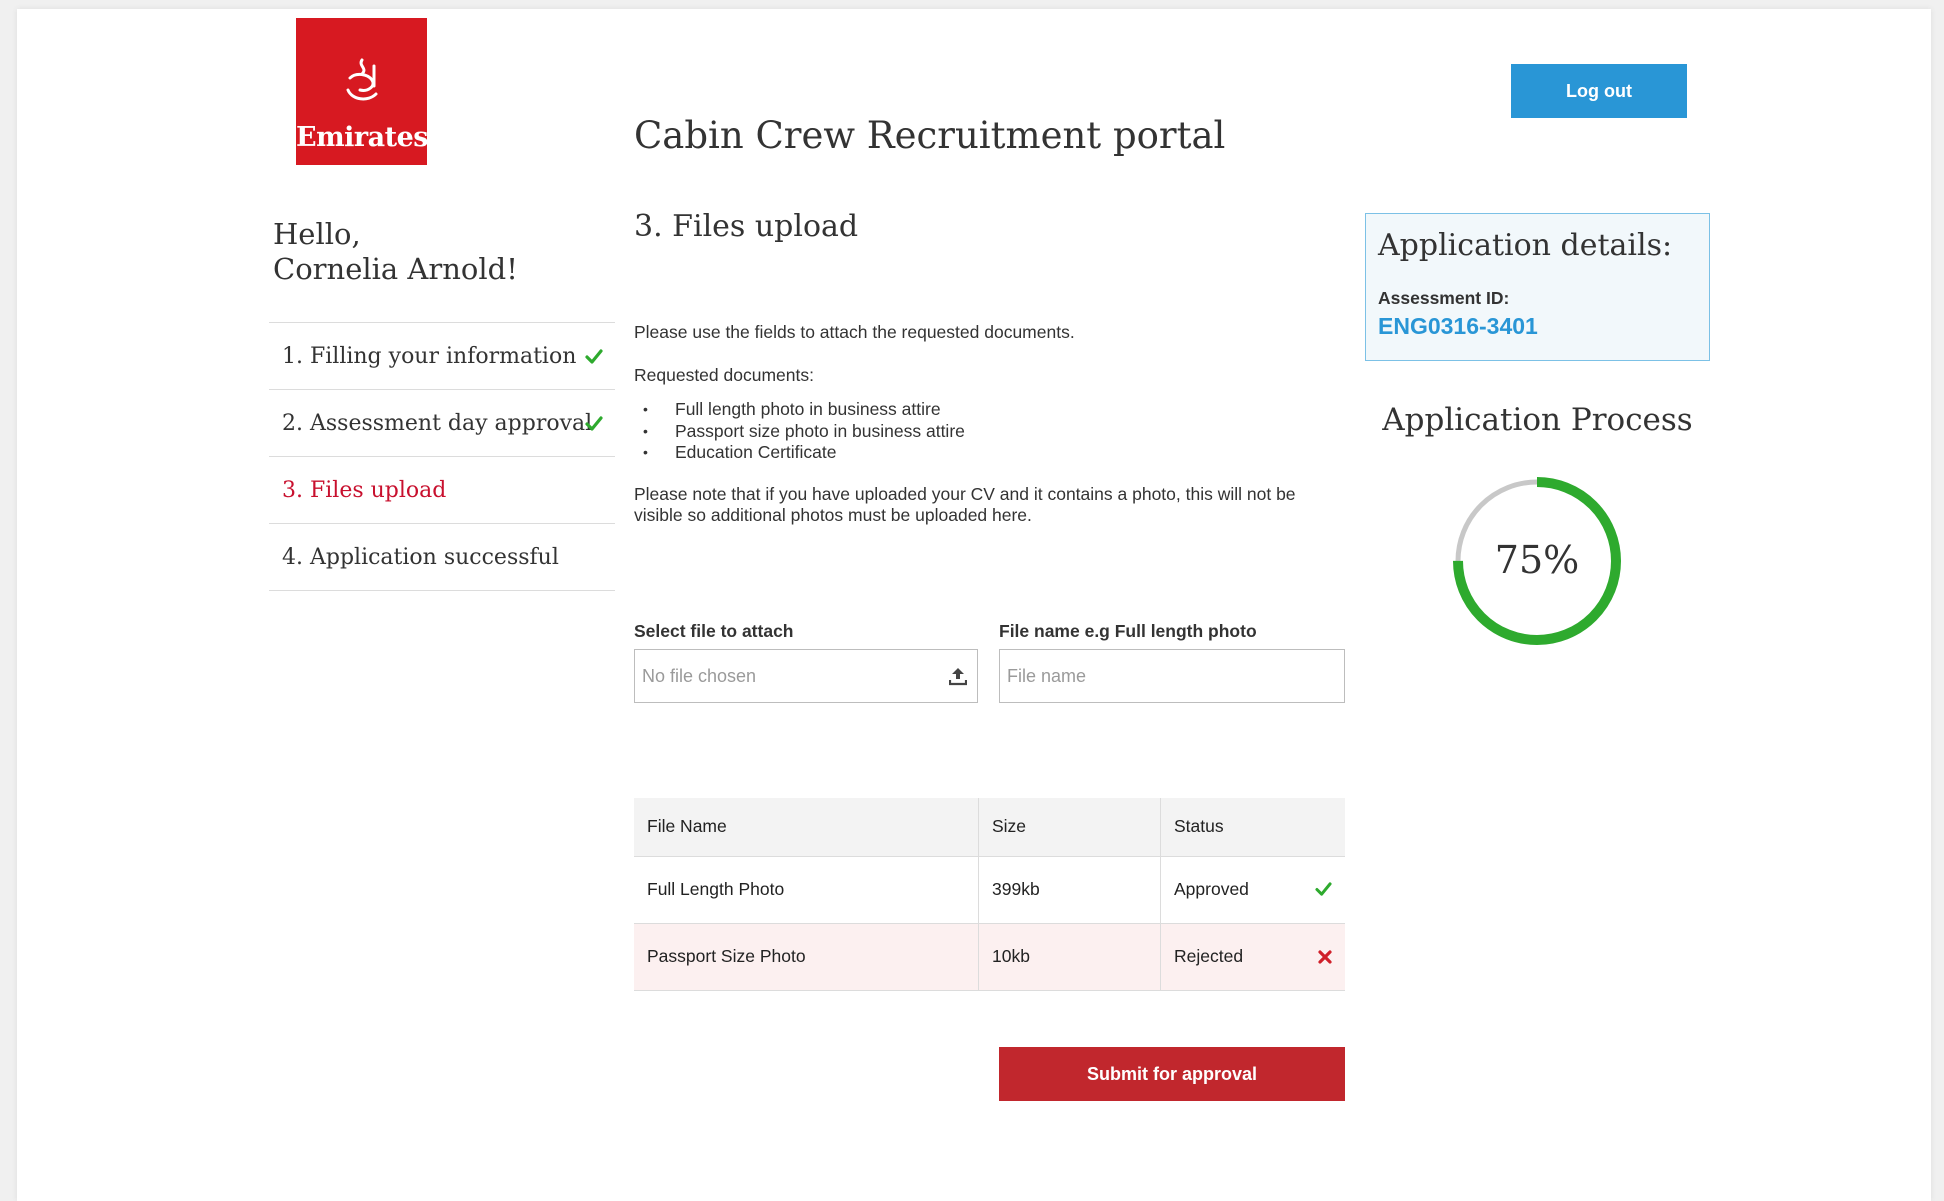 This screenshot has height=1201, width=1944. I want to click on step-label: 1. Filling your information, so click(429, 356).